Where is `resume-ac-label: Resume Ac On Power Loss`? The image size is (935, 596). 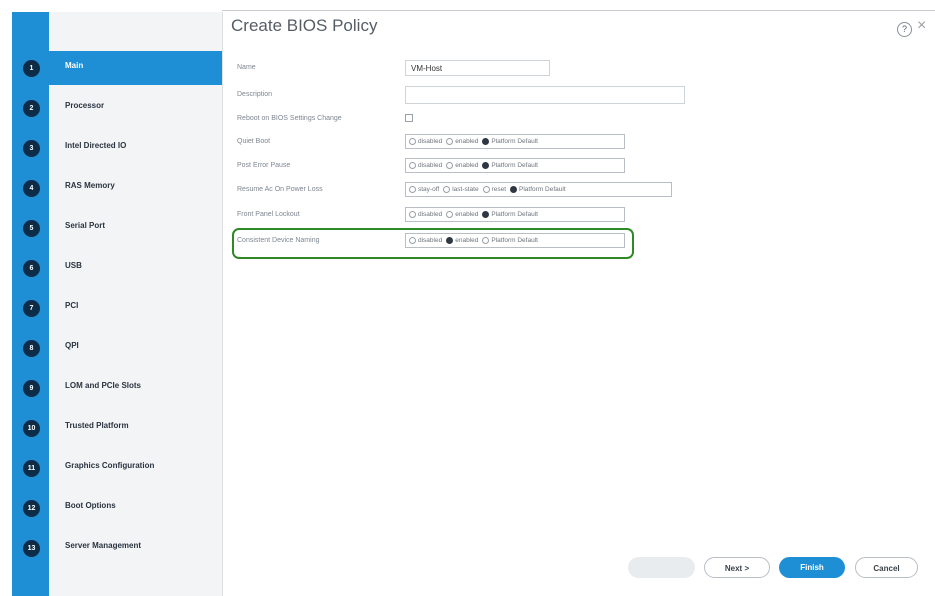
resume-ac-label: Resume Ac On Power Loss is located at coordinates (280, 189).